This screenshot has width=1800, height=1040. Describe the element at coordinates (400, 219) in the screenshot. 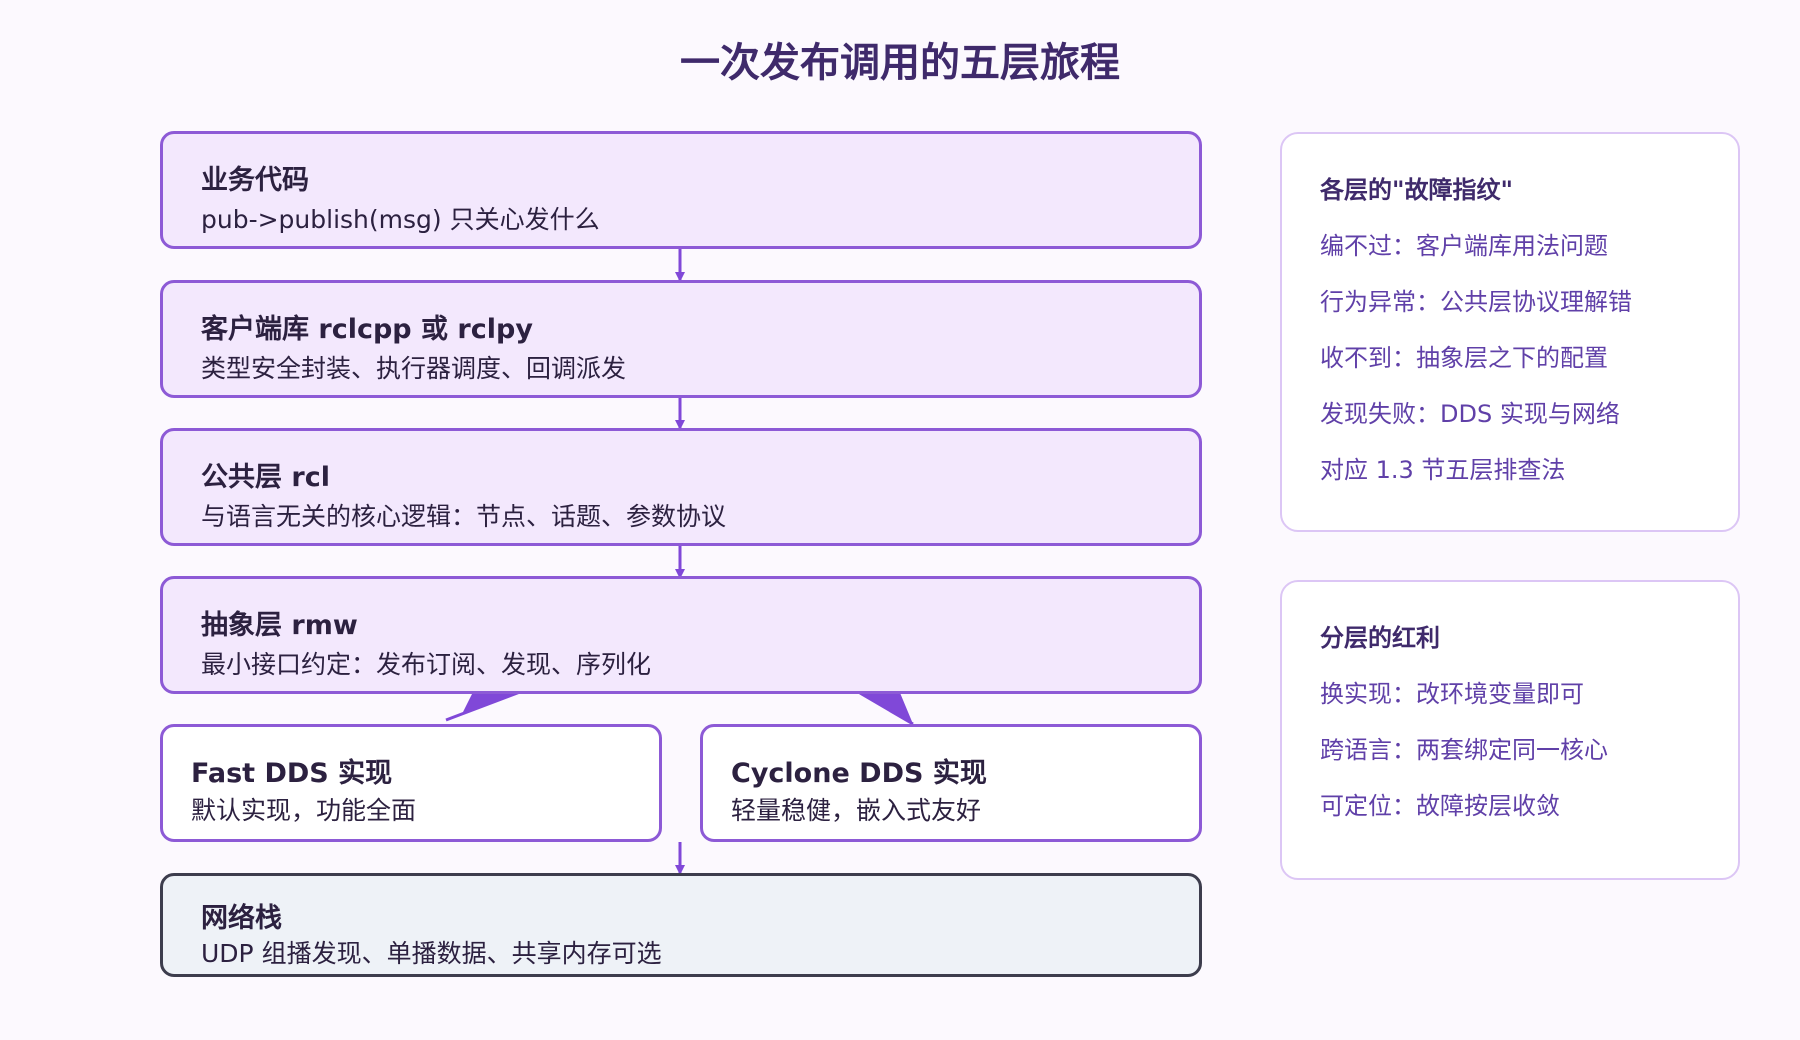

I see `layer-desc: pub->publish(msg) 只关心发什么` at that location.